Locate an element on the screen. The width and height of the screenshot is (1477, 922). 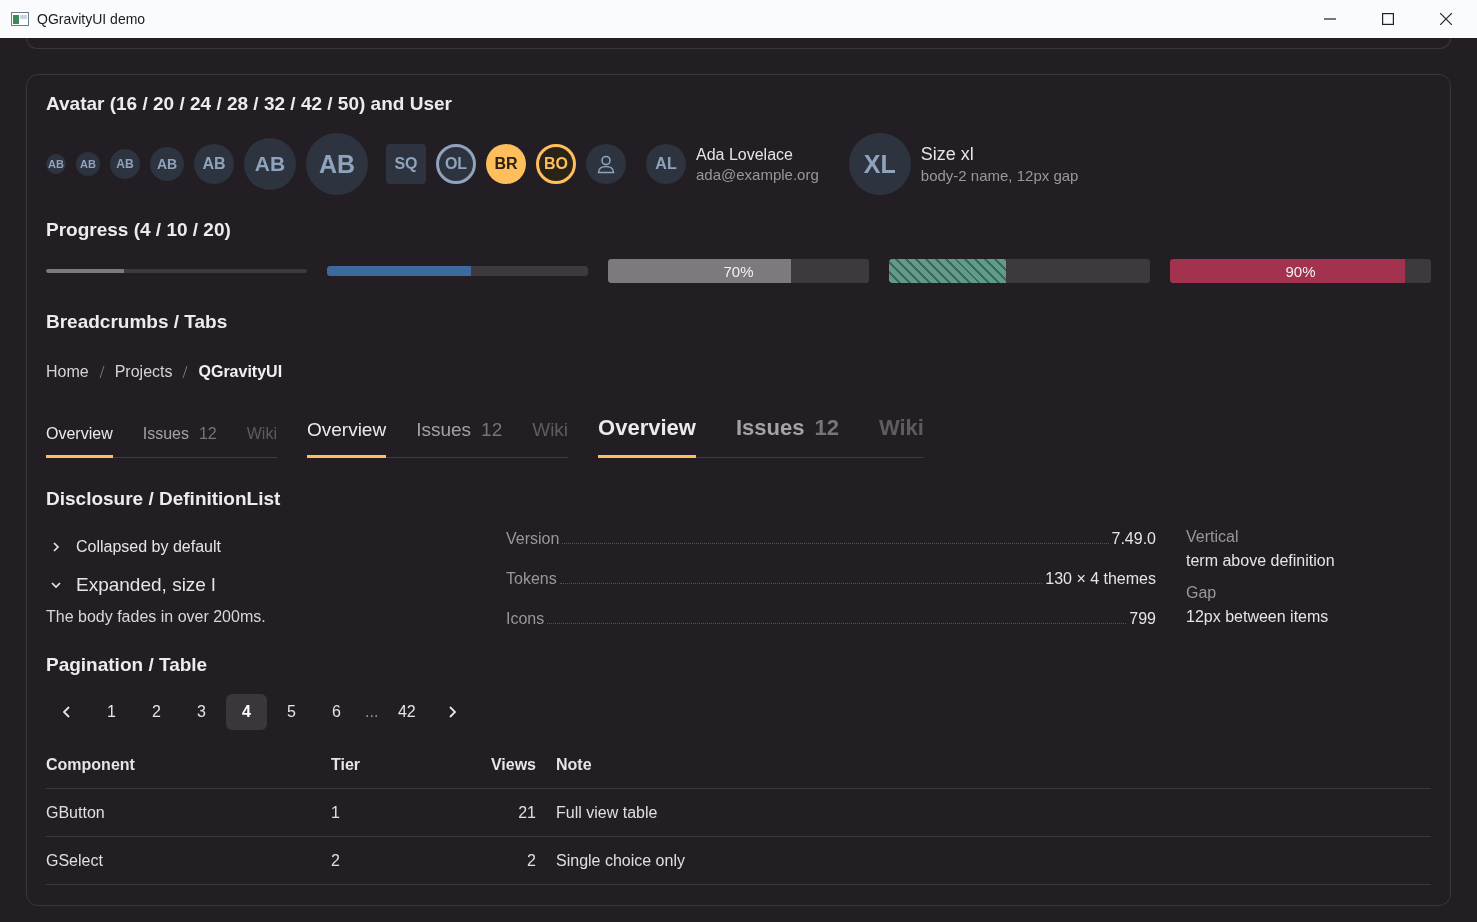
column-header: Tier is located at coordinates (396, 772).